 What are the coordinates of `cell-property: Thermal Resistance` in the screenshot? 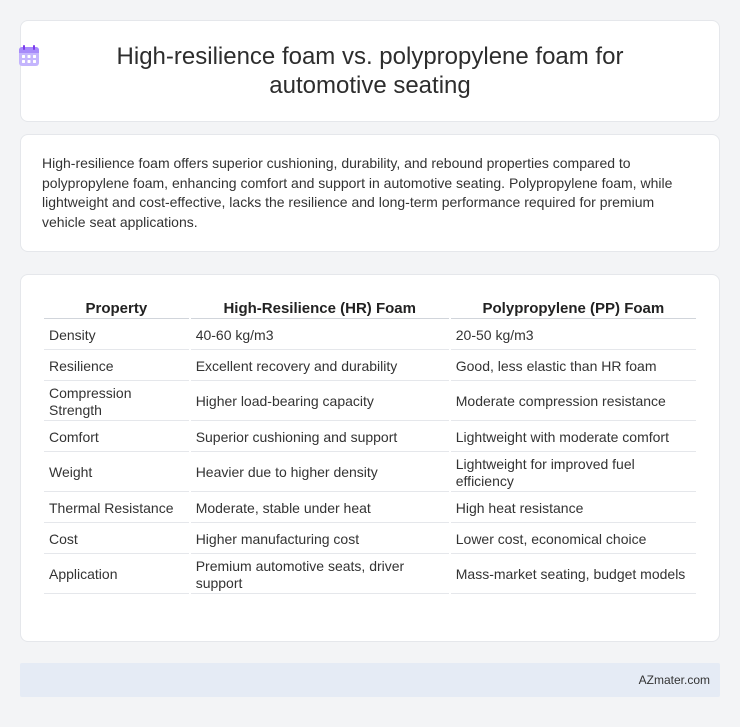 It's located at (116, 508).